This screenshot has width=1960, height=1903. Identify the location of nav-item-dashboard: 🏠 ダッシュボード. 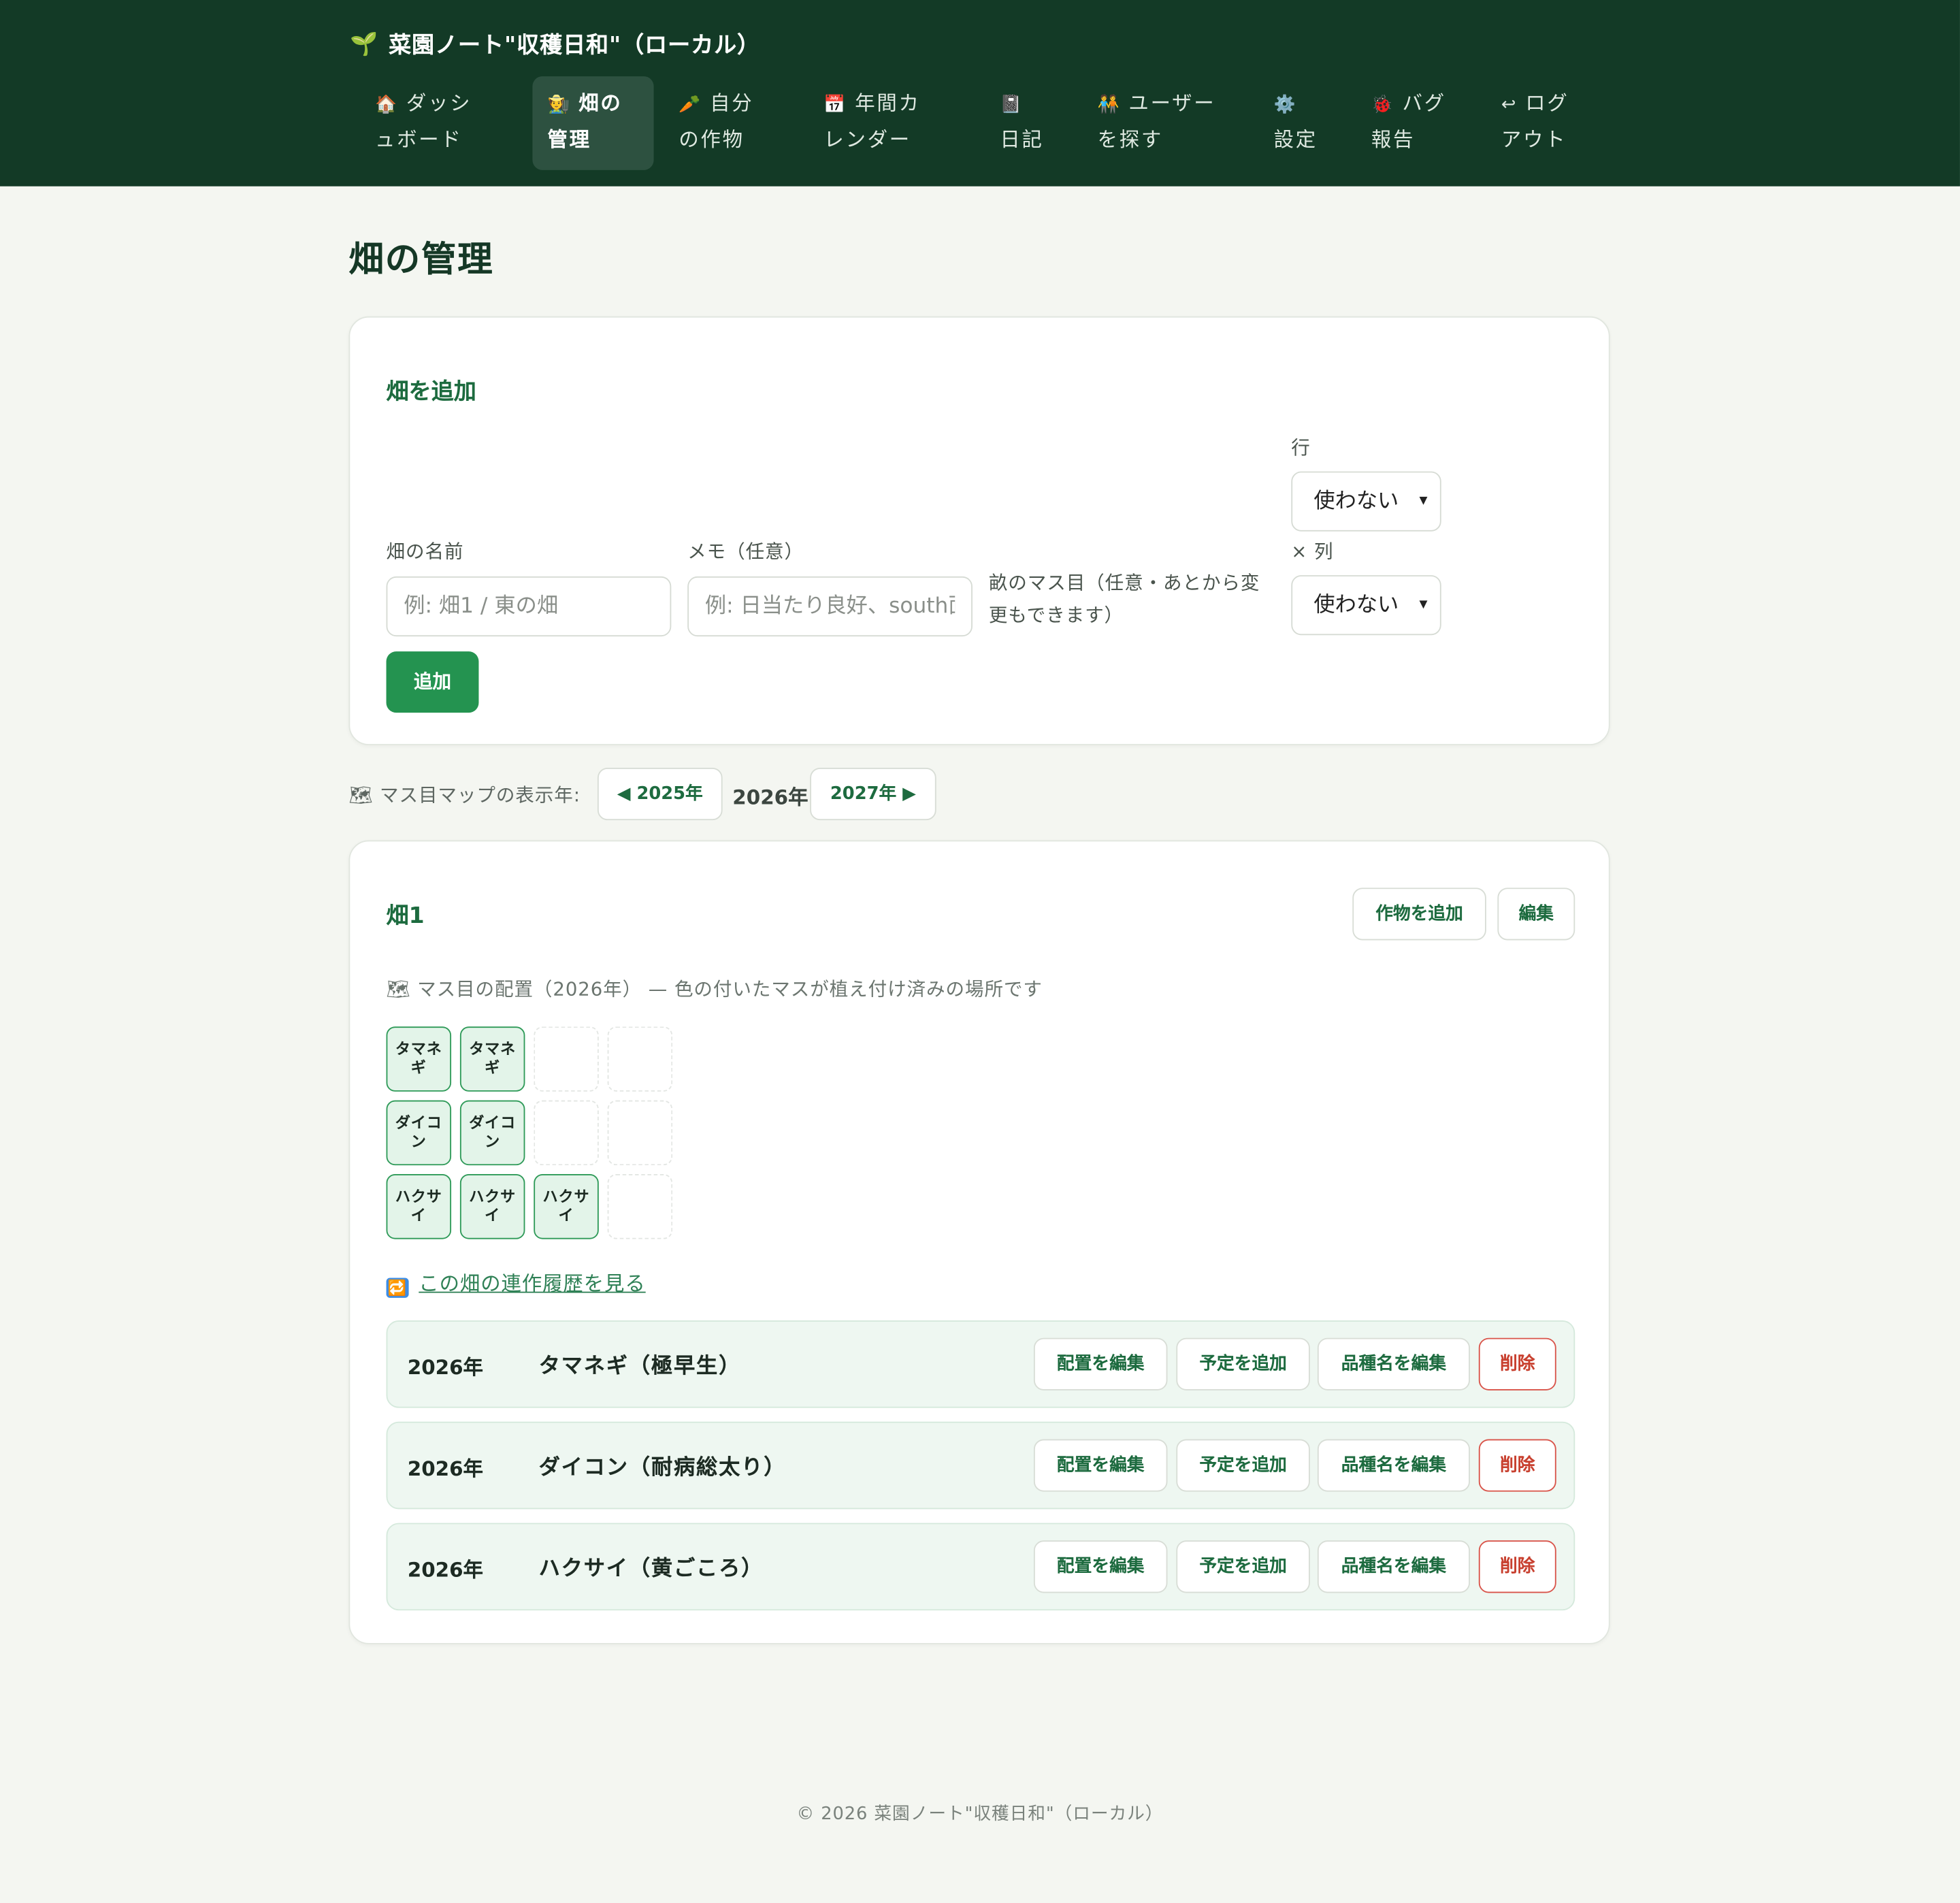
(434, 123).